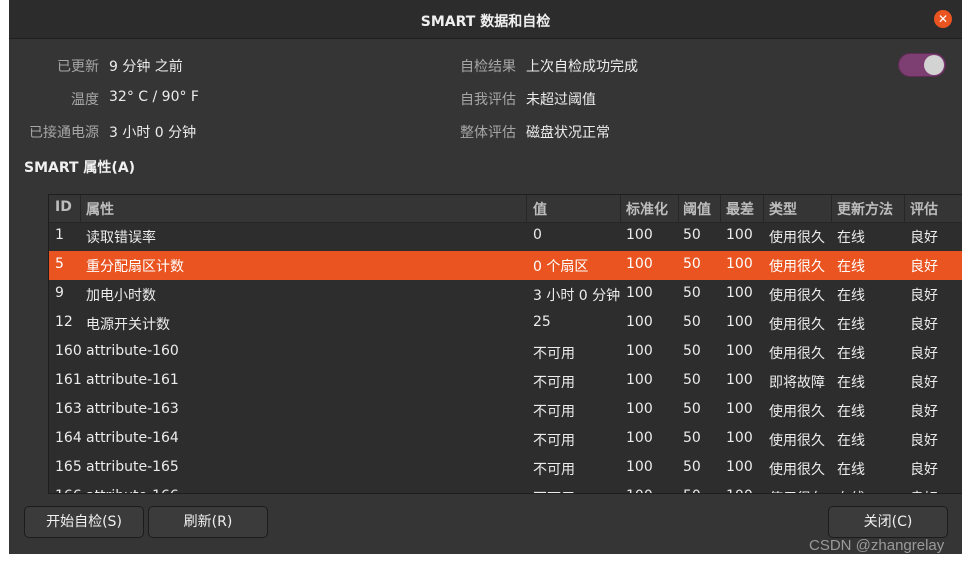 Image resolution: width=972 pixels, height=564 pixels. What do you see at coordinates (740, 209) in the screenshot?
I see `column-header-worst: 最差` at bounding box center [740, 209].